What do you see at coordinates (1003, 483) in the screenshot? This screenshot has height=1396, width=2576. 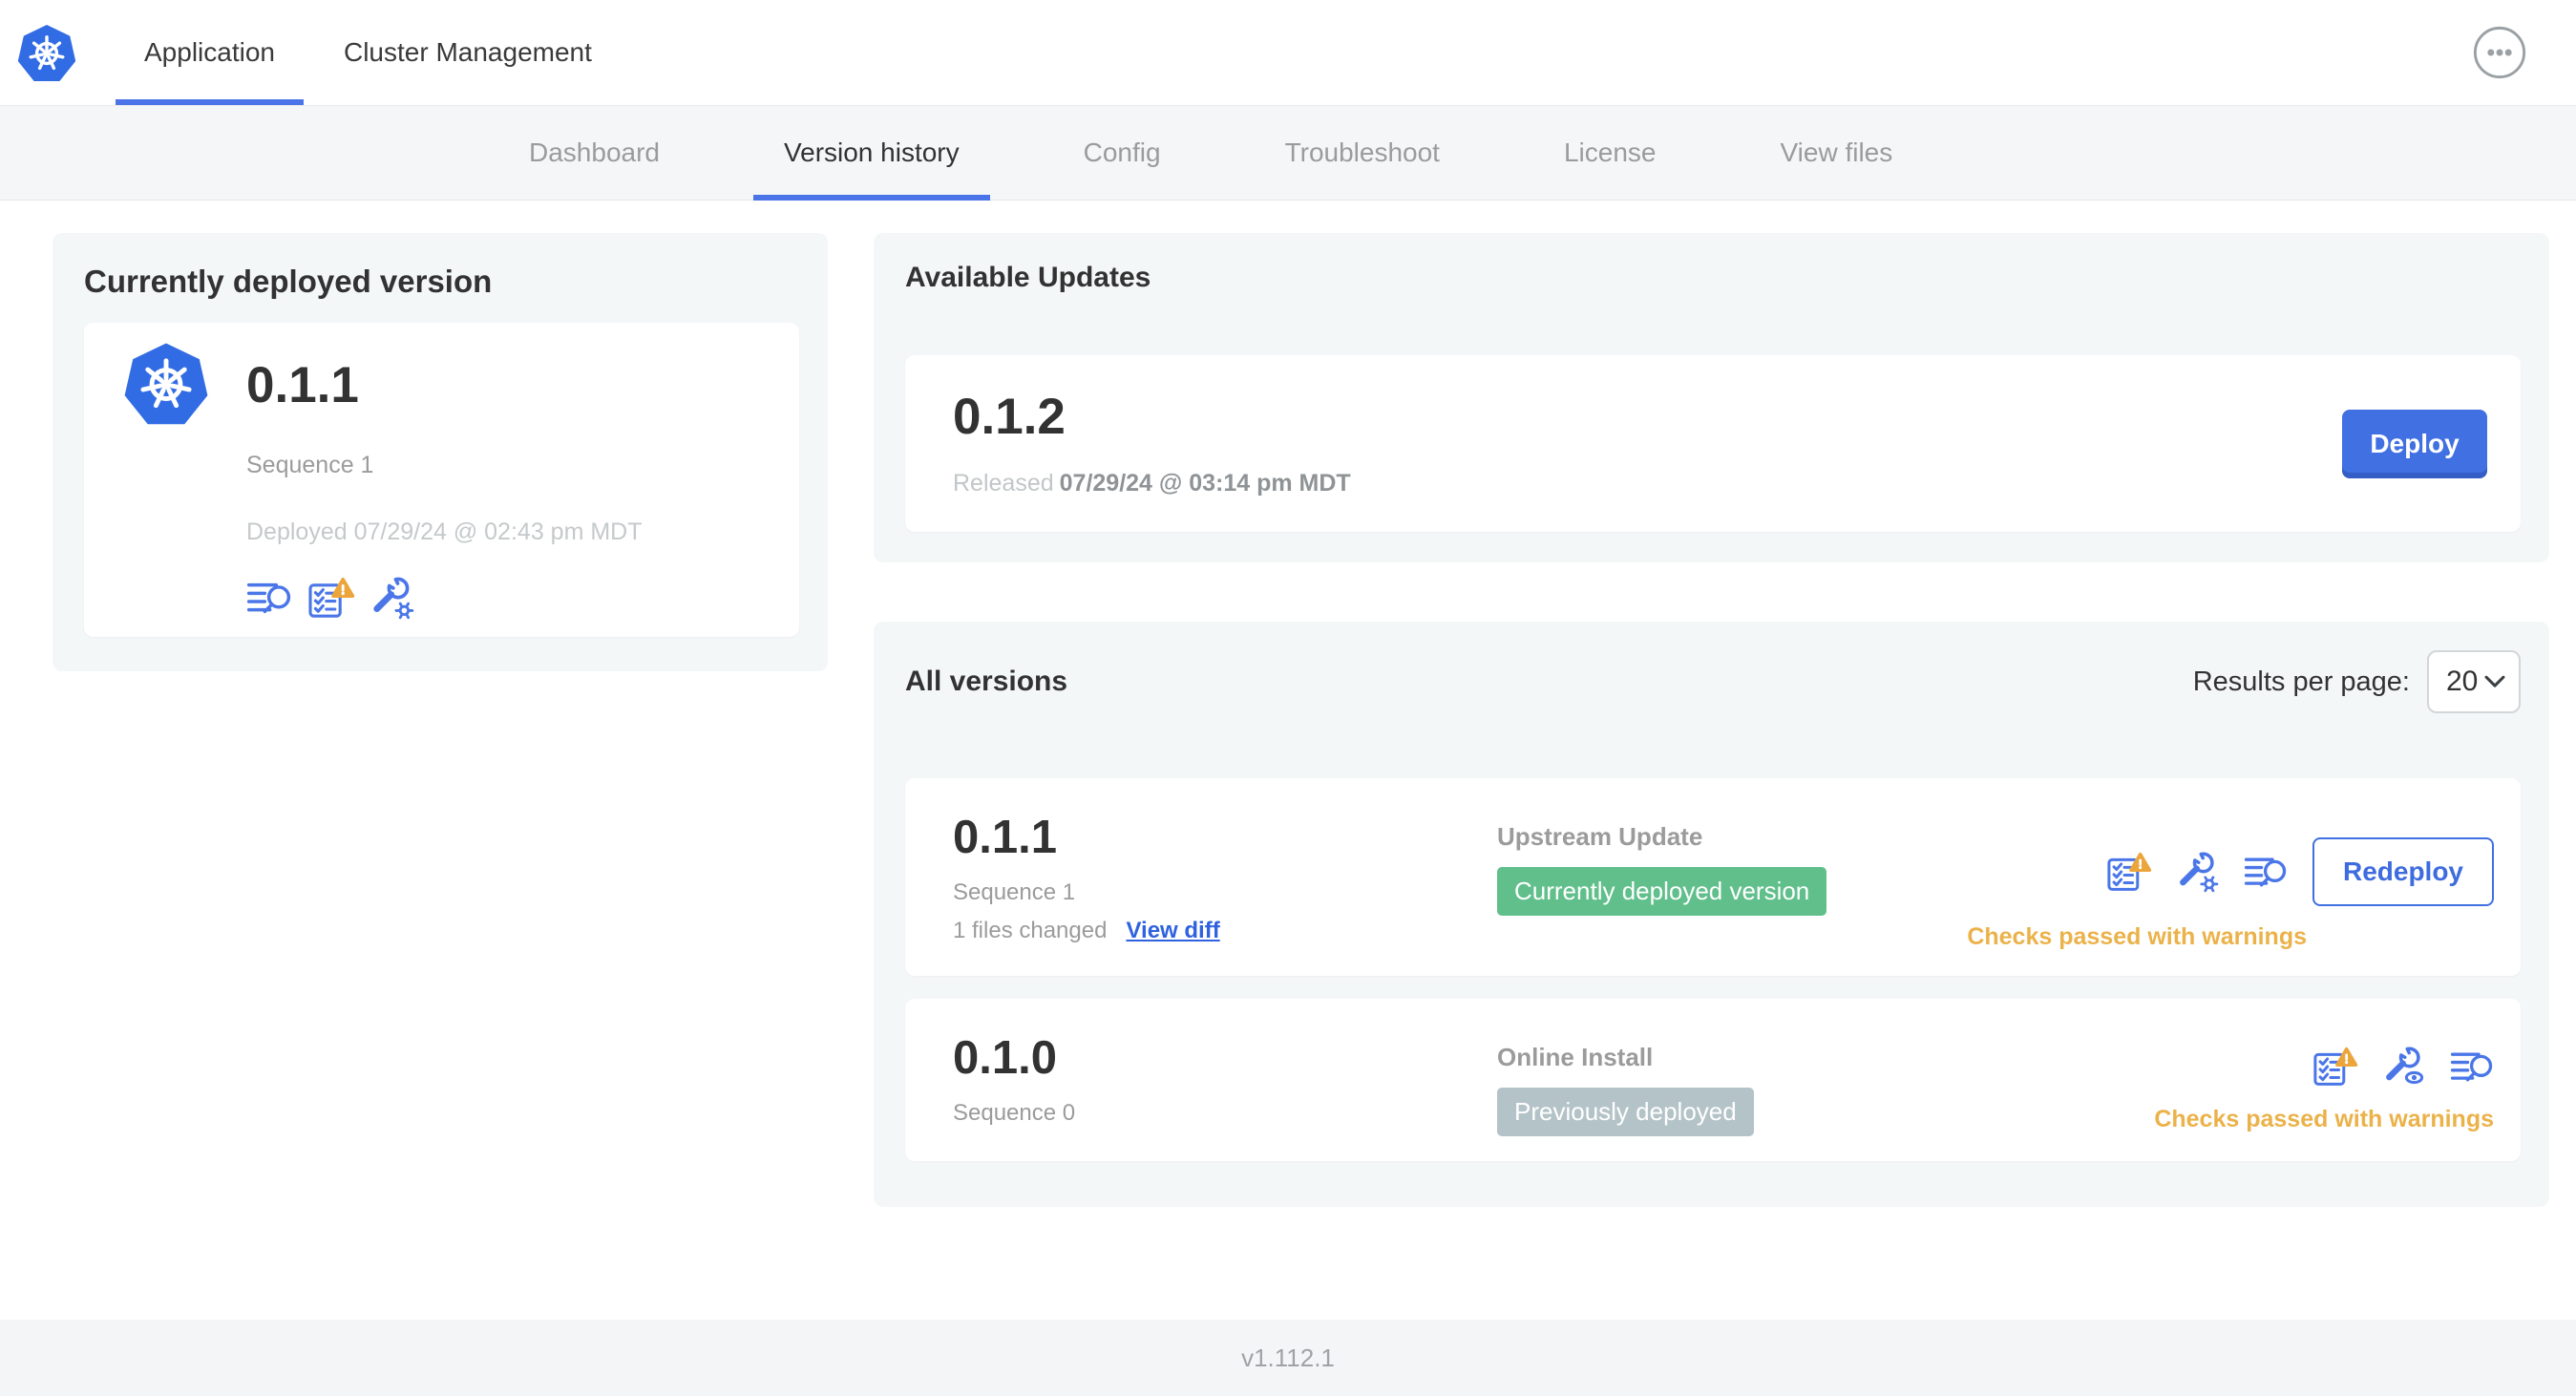 I see `released-label: Released` at bounding box center [1003, 483].